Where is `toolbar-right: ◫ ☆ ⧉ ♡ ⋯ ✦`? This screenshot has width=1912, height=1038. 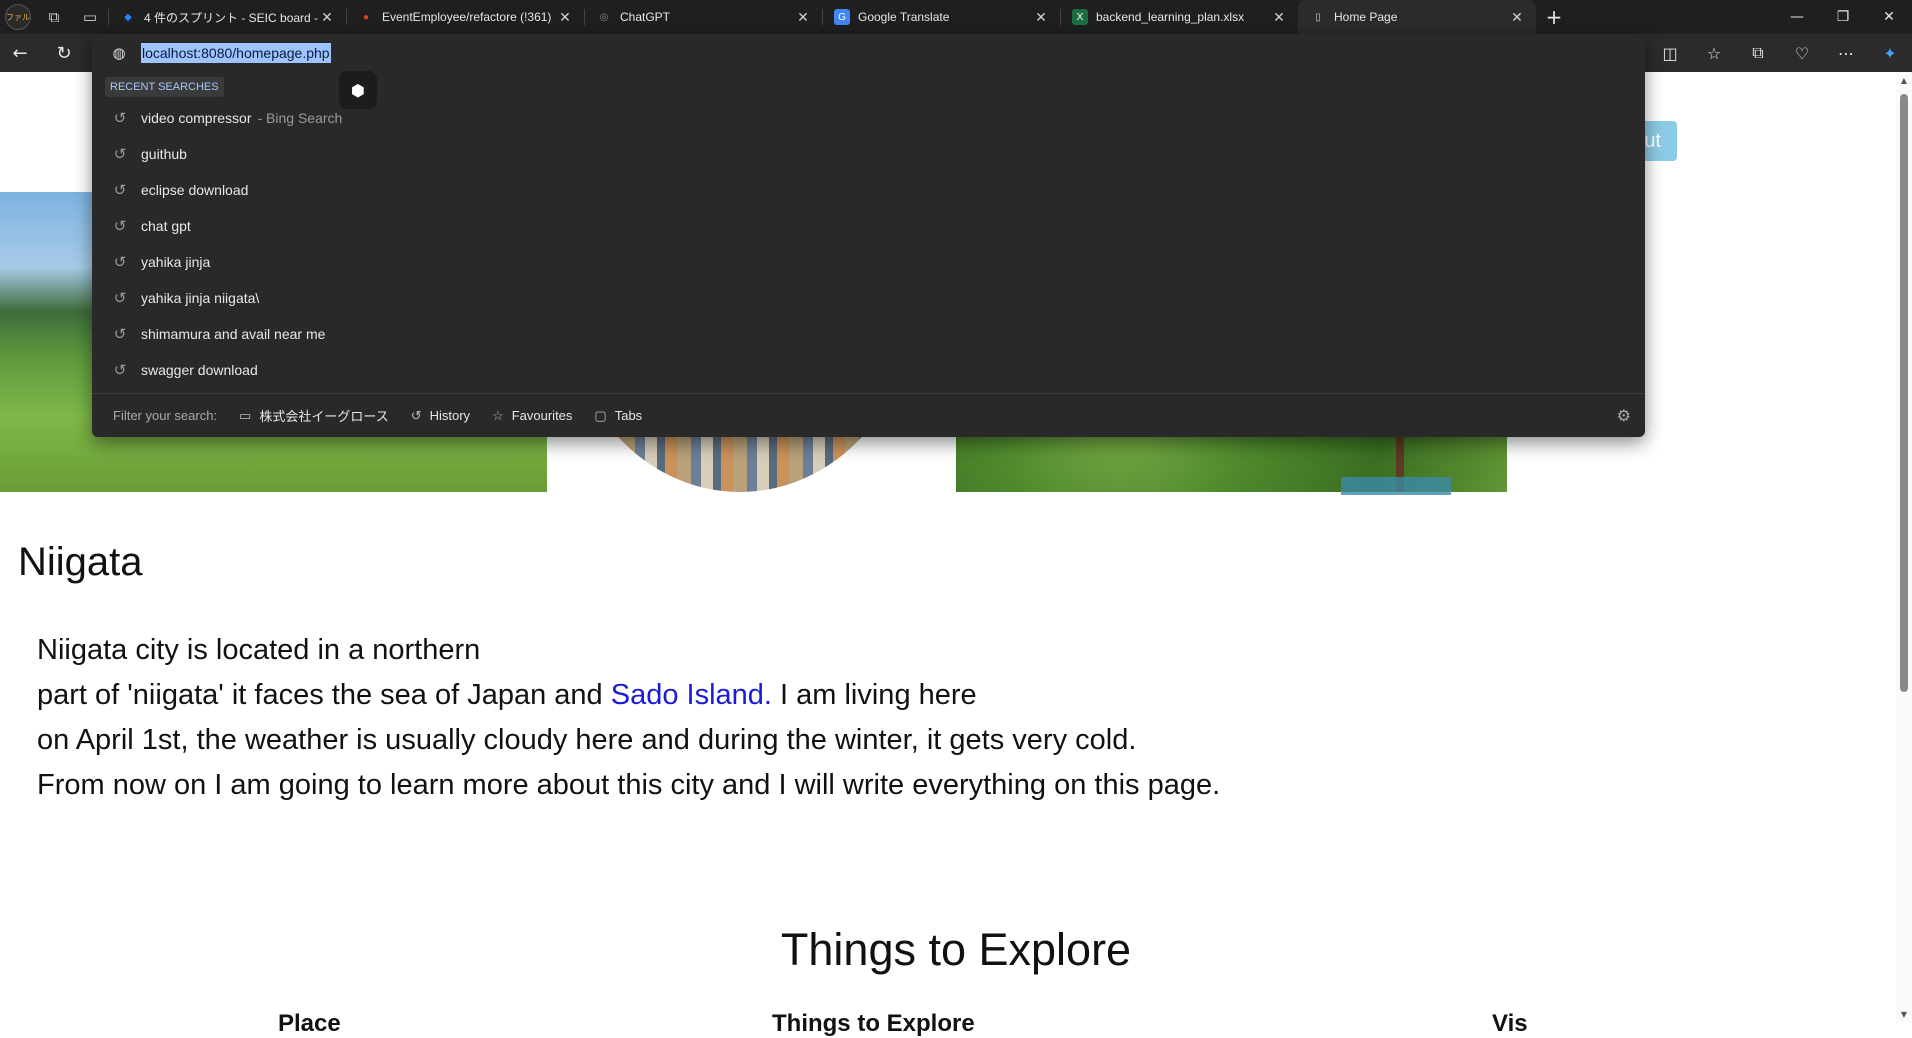
toolbar-right: ◫ ☆ ⧉ ♡ ⋯ ✦ is located at coordinates (1780, 53).